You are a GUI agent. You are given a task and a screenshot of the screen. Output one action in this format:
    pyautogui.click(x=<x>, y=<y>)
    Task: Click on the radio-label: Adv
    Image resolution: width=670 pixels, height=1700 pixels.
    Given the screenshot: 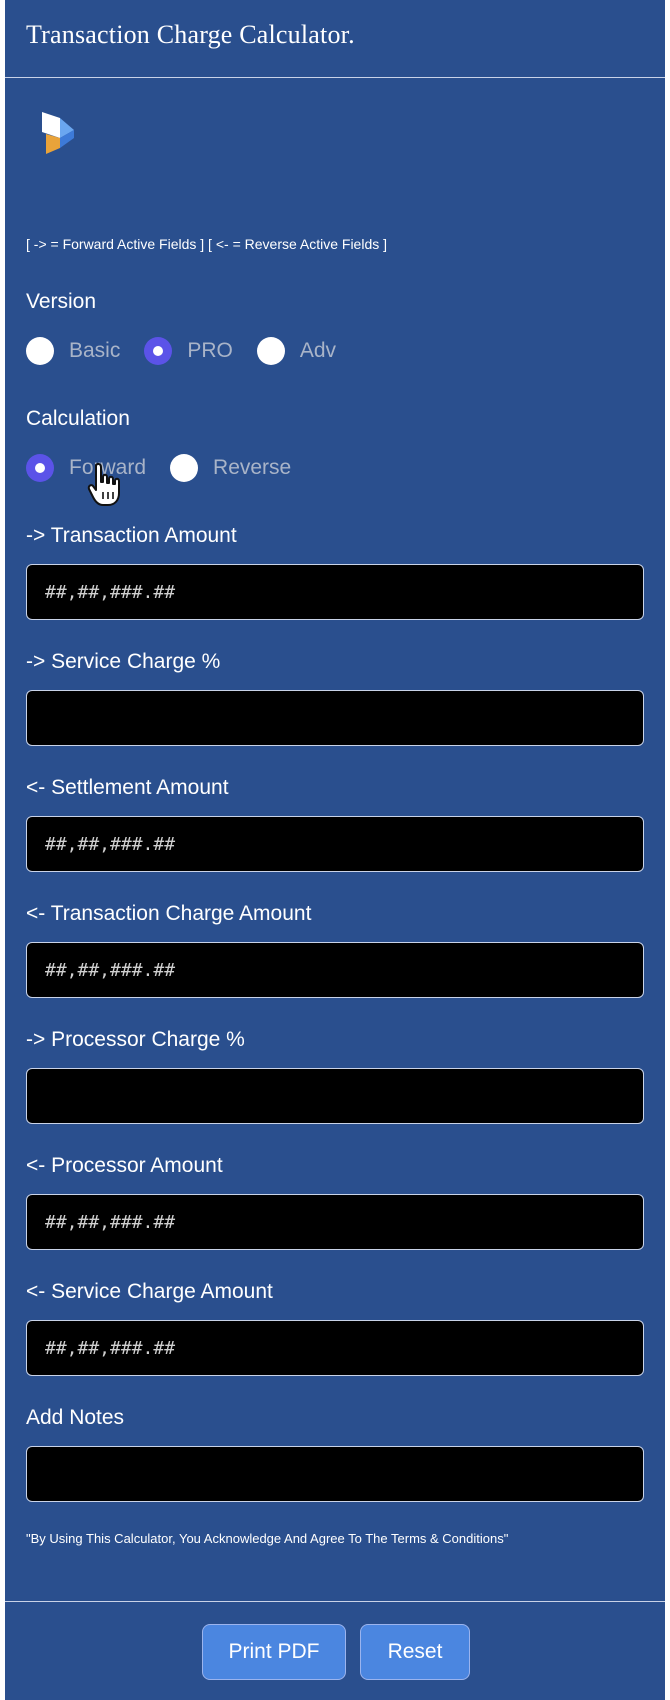 What is the action you would take?
    pyautogui.click(x=318, y=350)
    